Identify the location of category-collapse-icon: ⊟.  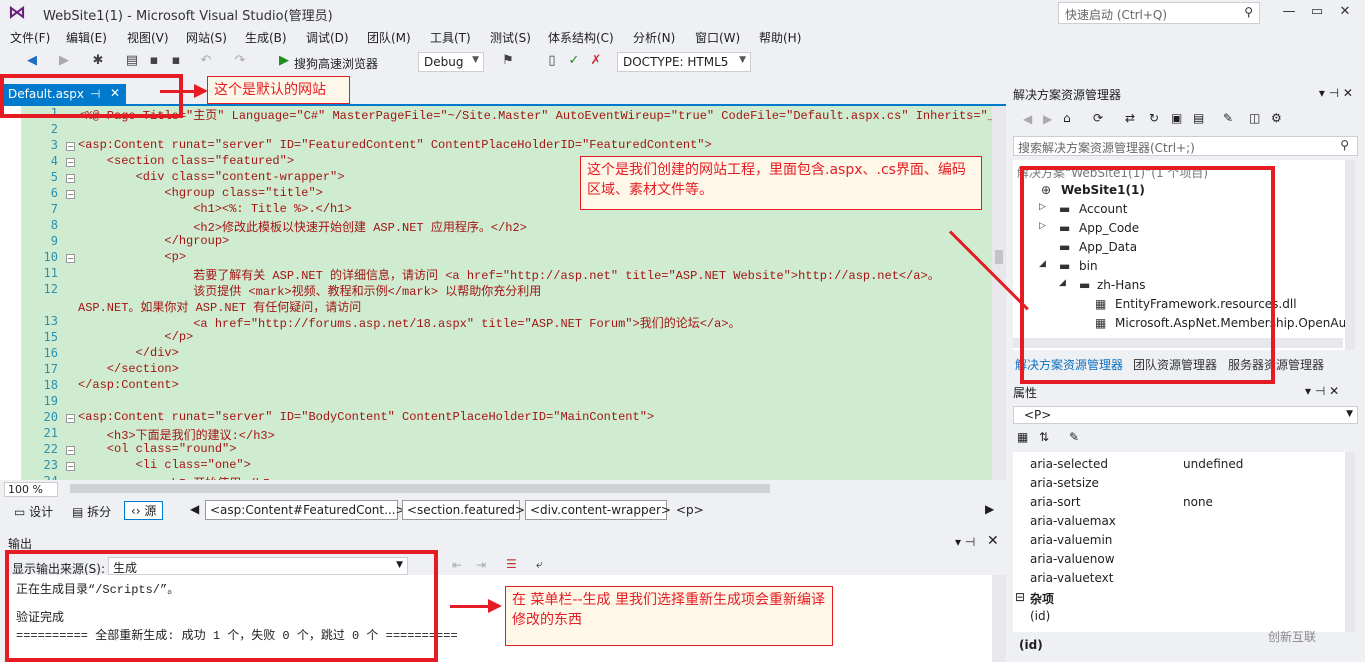
(1020, 597).